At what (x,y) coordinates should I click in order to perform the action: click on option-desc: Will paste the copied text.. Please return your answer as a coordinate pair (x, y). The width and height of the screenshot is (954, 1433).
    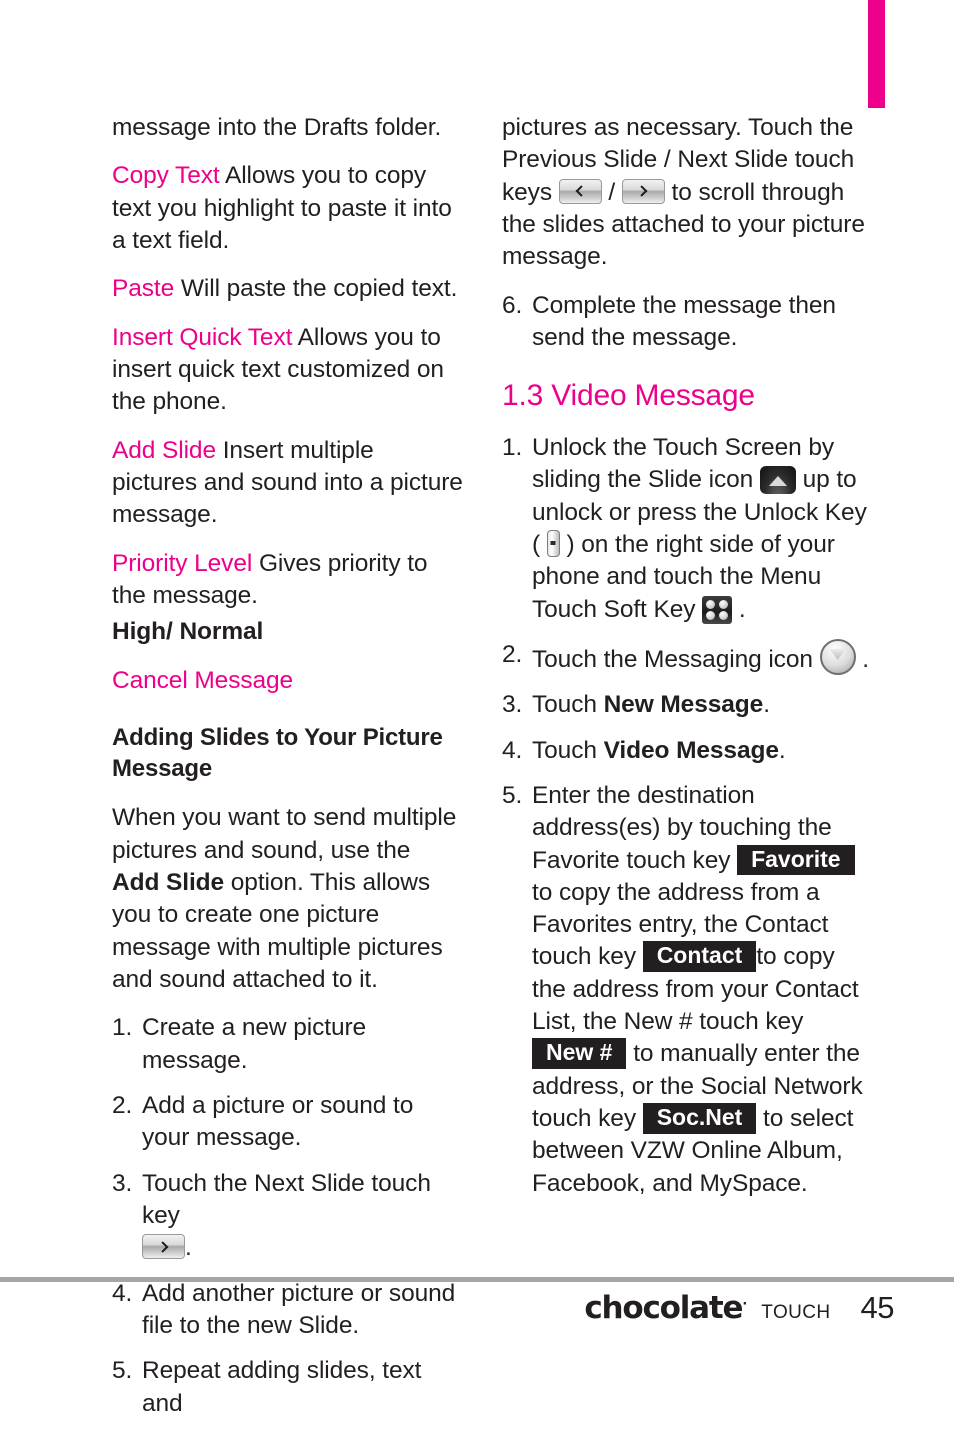
    Looking at the image, I should click on (319, 289).